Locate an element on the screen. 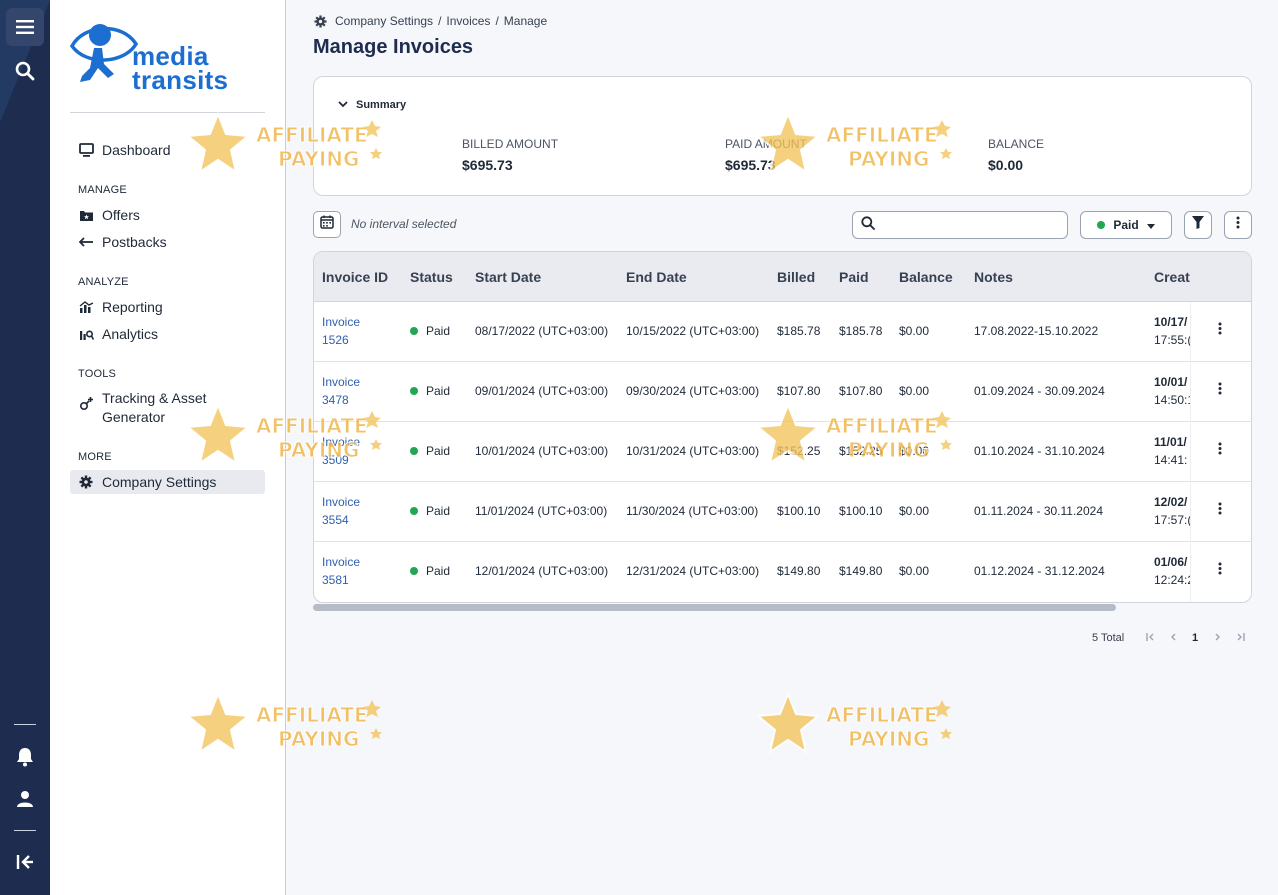 The image size is (1278, 895). invoice-number: 1526 is located at coordinates (335, 340).